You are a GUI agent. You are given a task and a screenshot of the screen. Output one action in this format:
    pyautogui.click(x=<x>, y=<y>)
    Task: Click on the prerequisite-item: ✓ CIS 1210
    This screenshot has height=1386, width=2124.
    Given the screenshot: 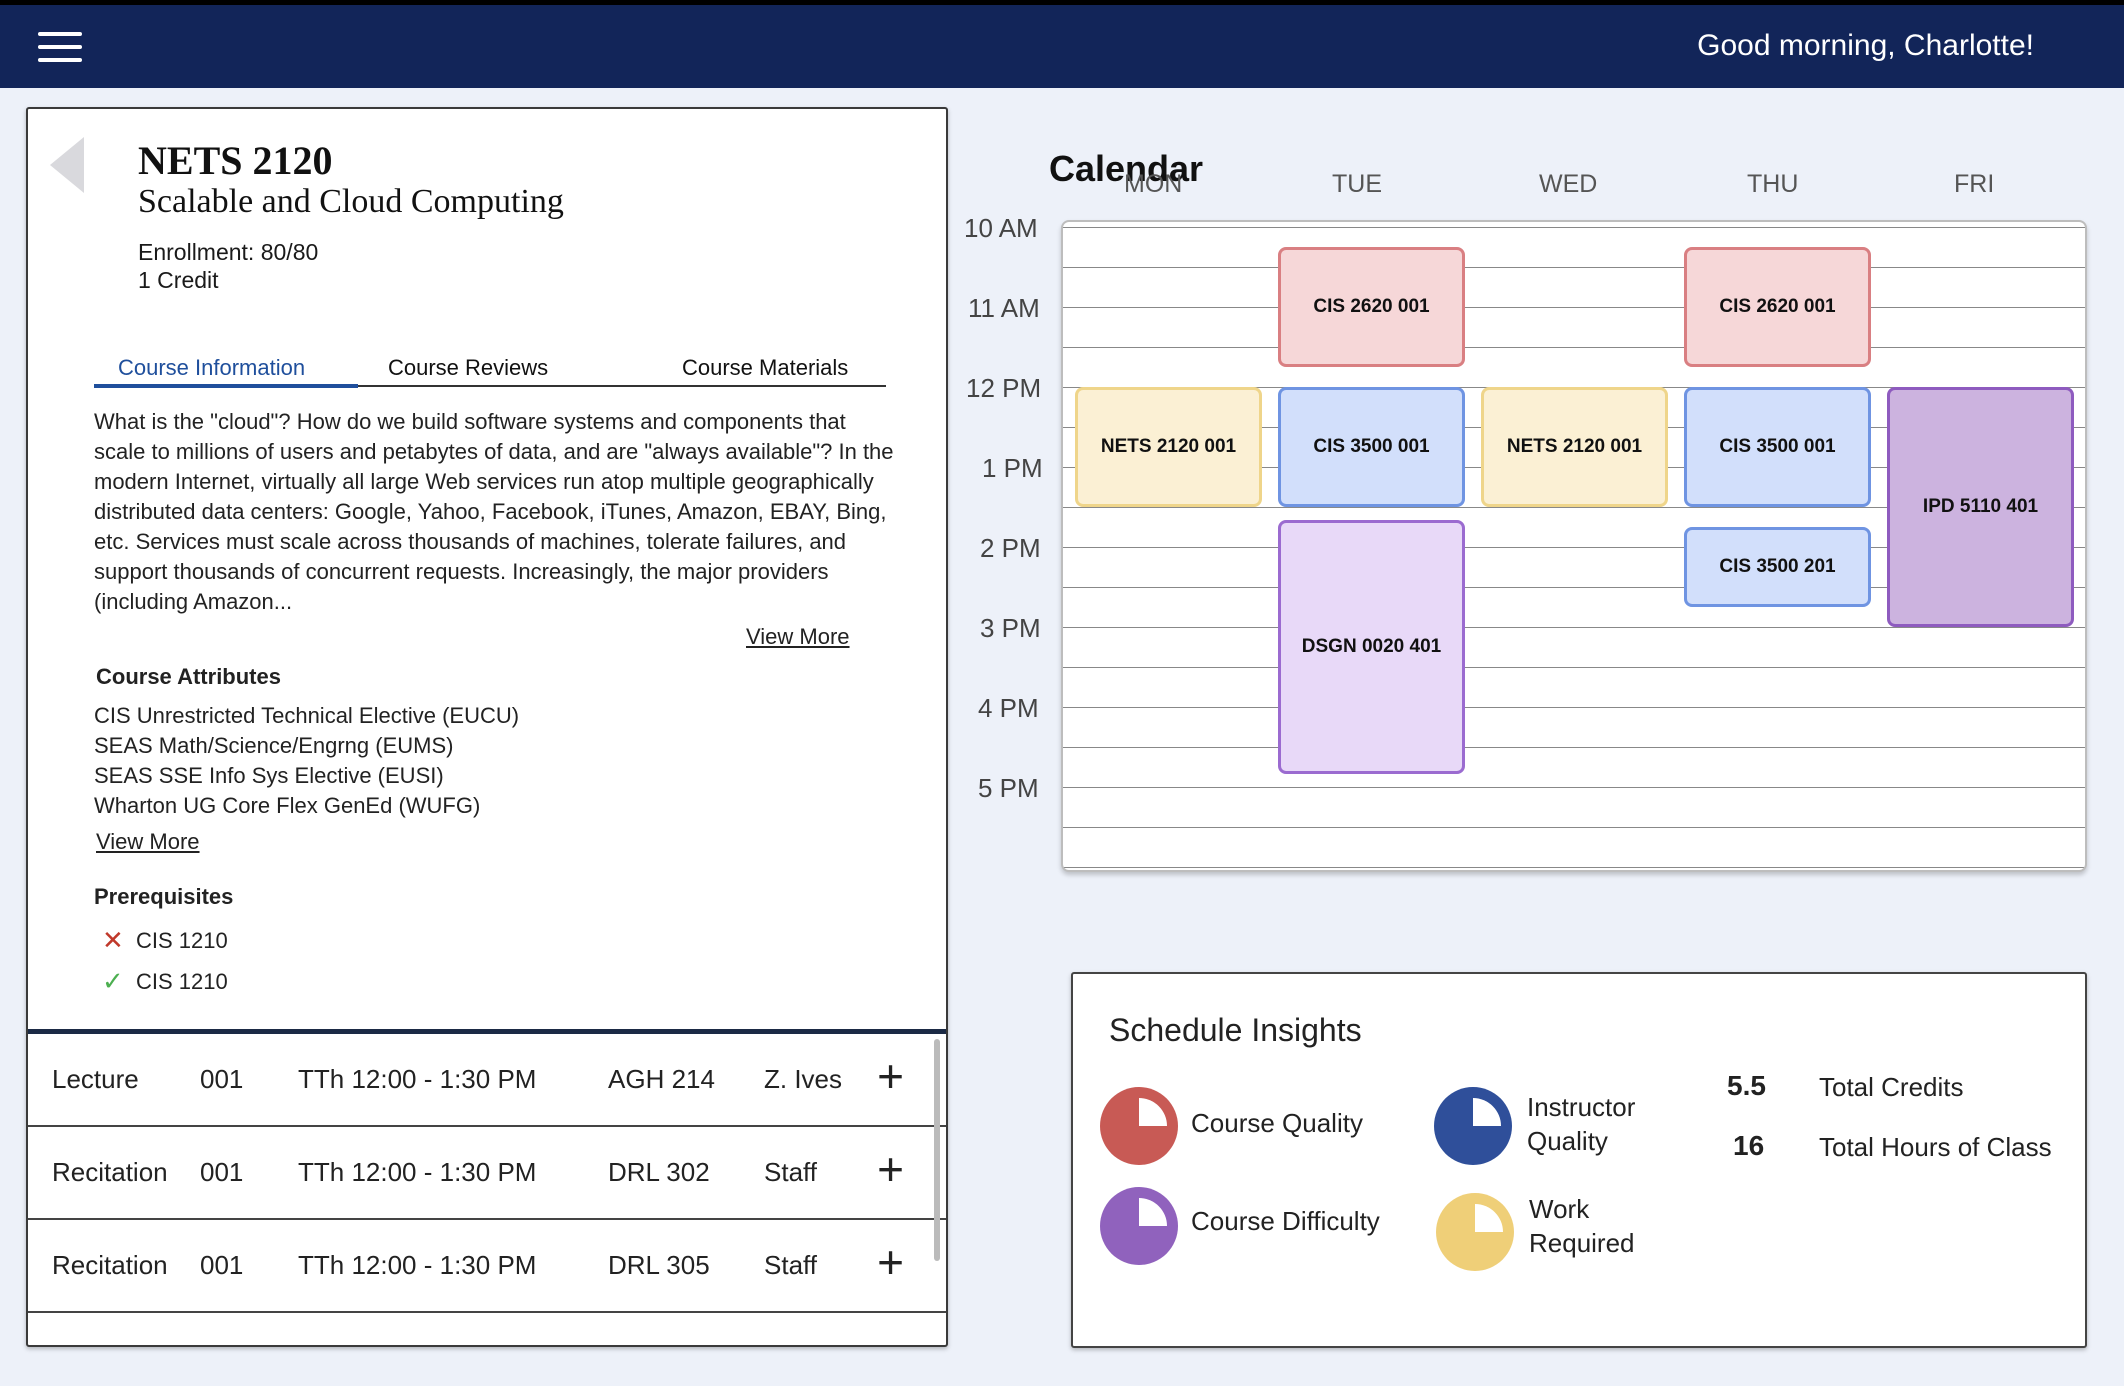 What is the action you would take?
    pyautogui.click(x=165, y=981)
    